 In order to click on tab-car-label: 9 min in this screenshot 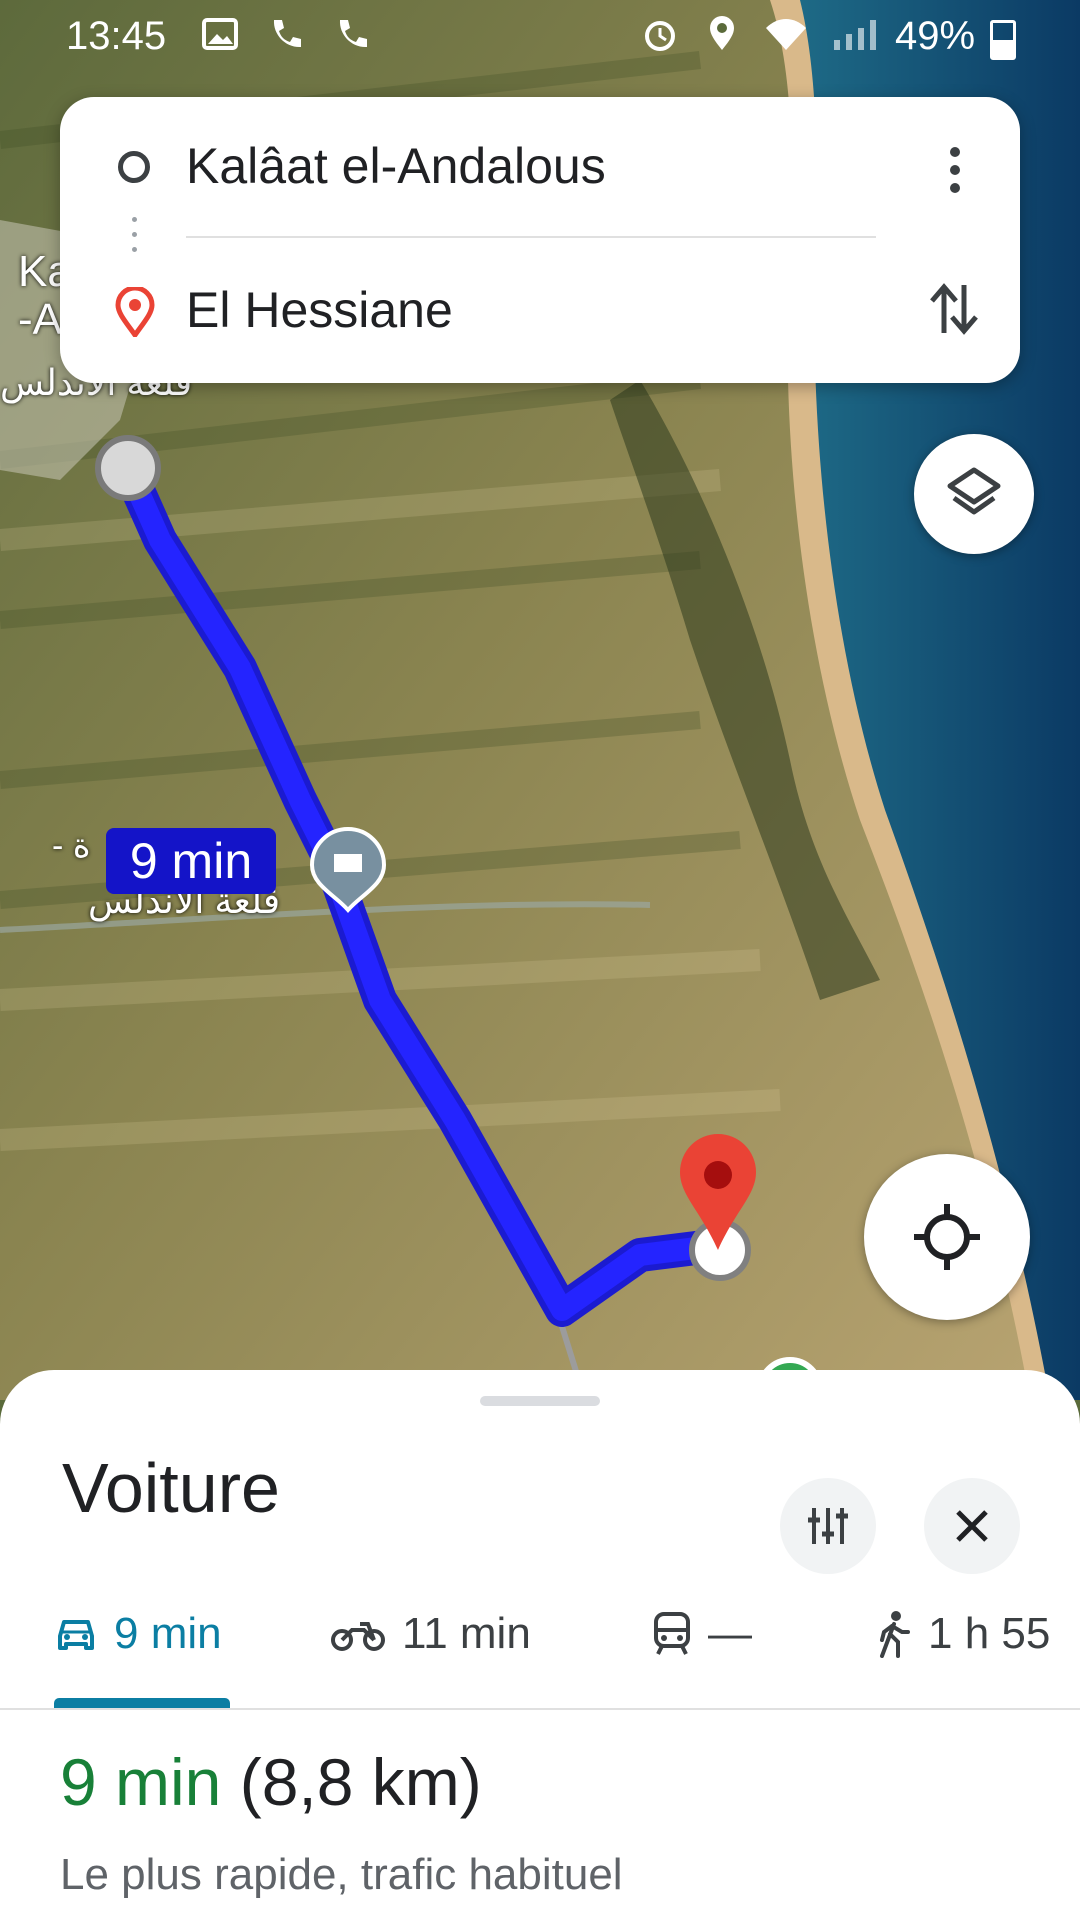, I will do `click(168, 1633)`.